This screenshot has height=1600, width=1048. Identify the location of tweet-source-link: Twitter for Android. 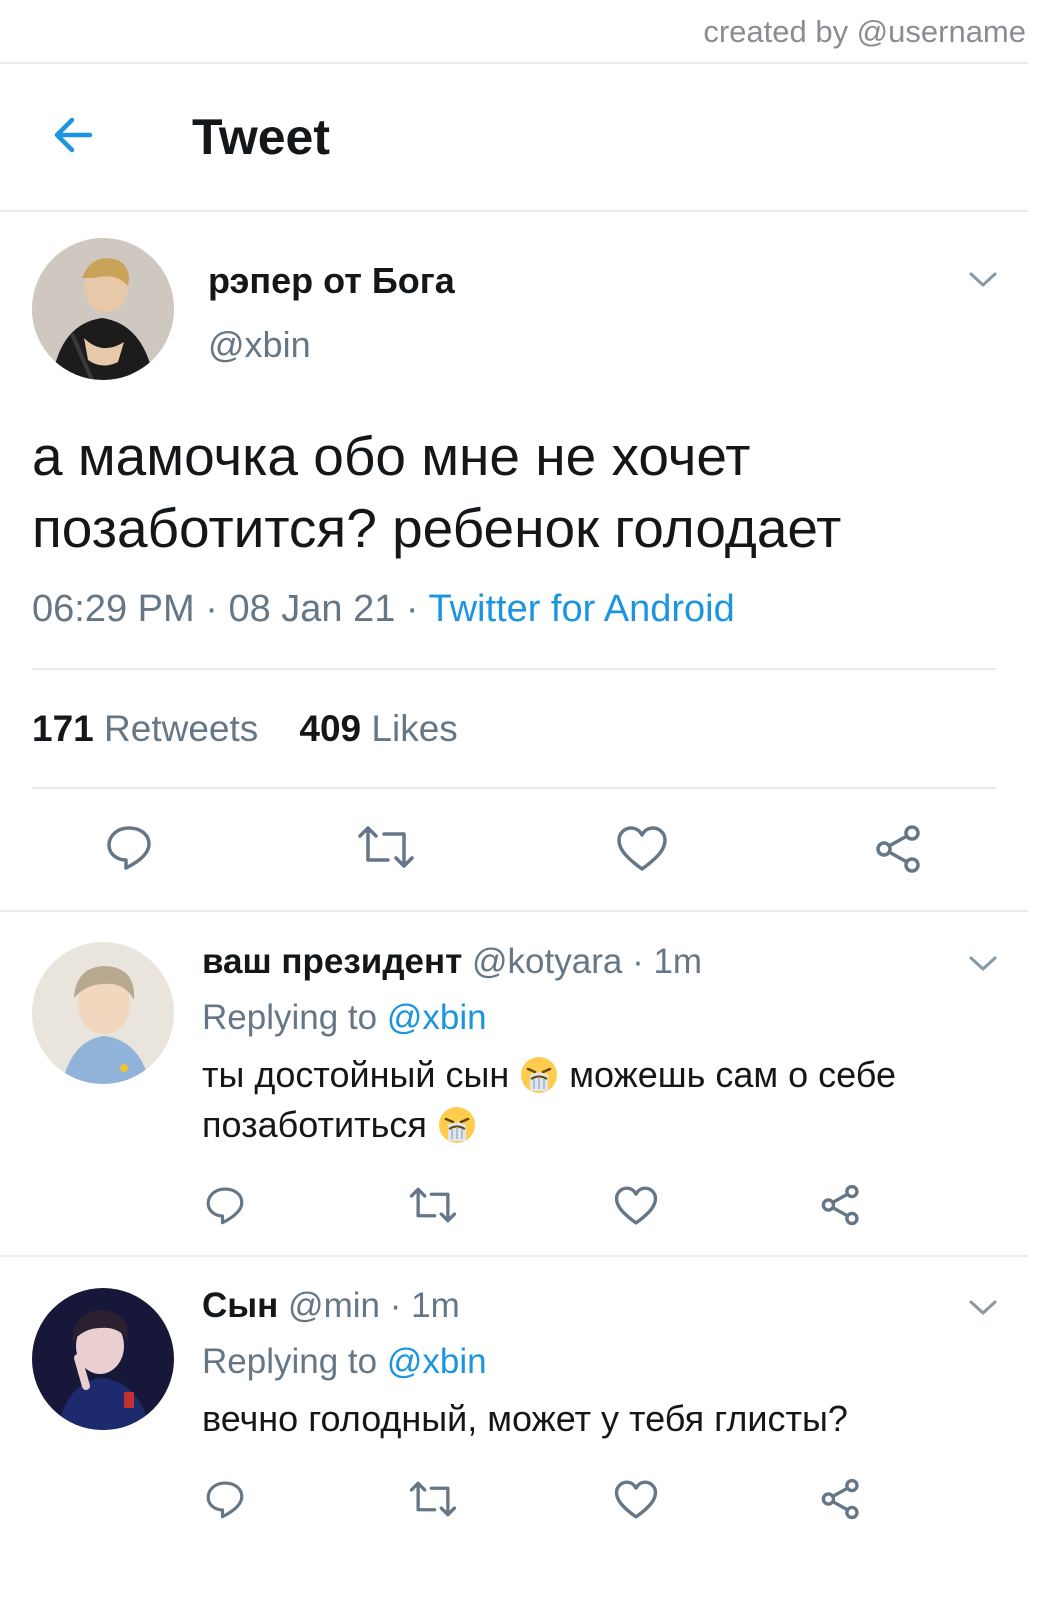
(581, 609).